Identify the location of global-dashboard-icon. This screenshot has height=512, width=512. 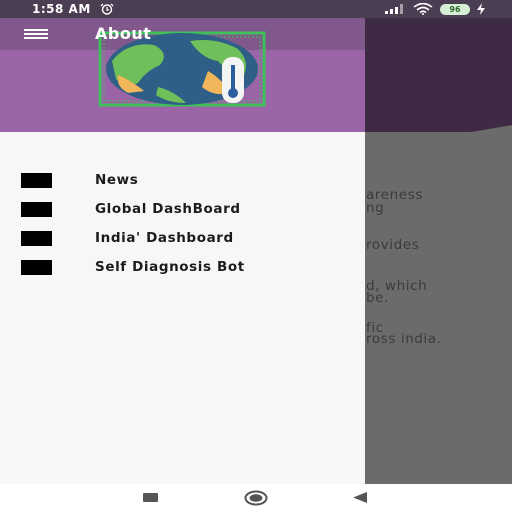
(36, 209).